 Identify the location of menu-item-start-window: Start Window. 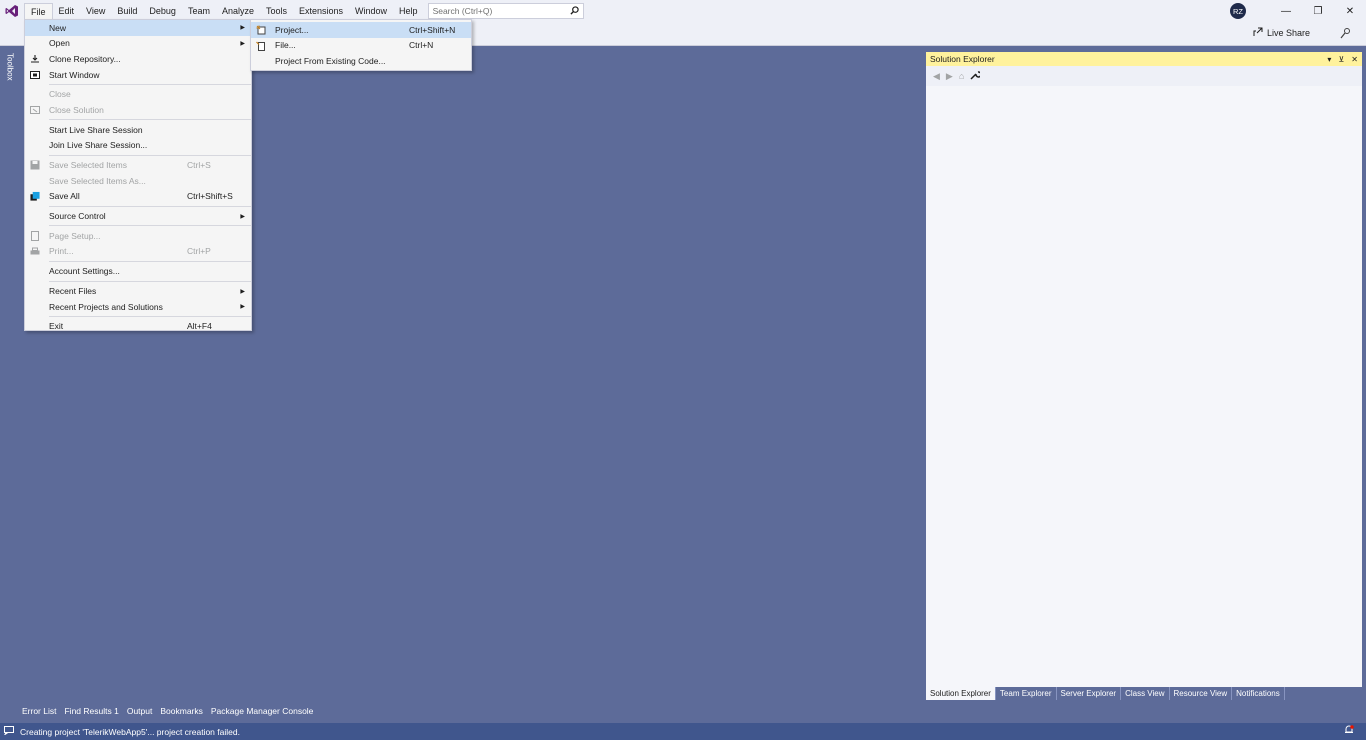
(138, 75).